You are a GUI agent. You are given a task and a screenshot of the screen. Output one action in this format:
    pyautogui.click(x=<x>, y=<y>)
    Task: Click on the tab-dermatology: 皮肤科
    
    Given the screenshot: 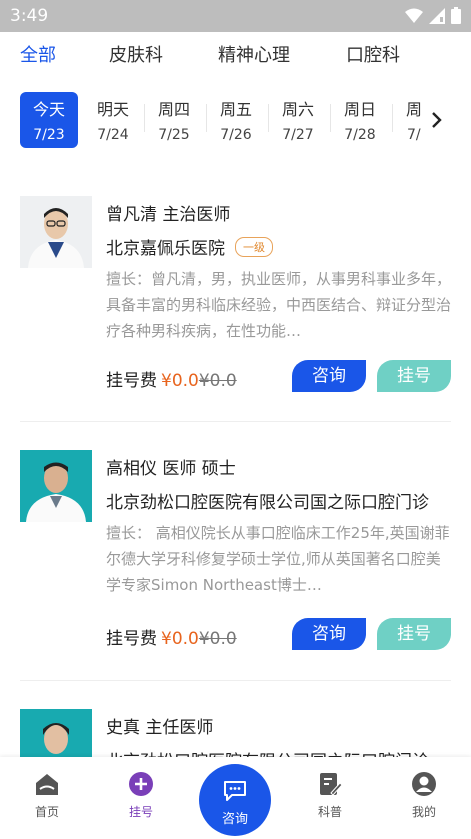 What is the action you would take?
    pyautogui.click(x=136, y=54)
    